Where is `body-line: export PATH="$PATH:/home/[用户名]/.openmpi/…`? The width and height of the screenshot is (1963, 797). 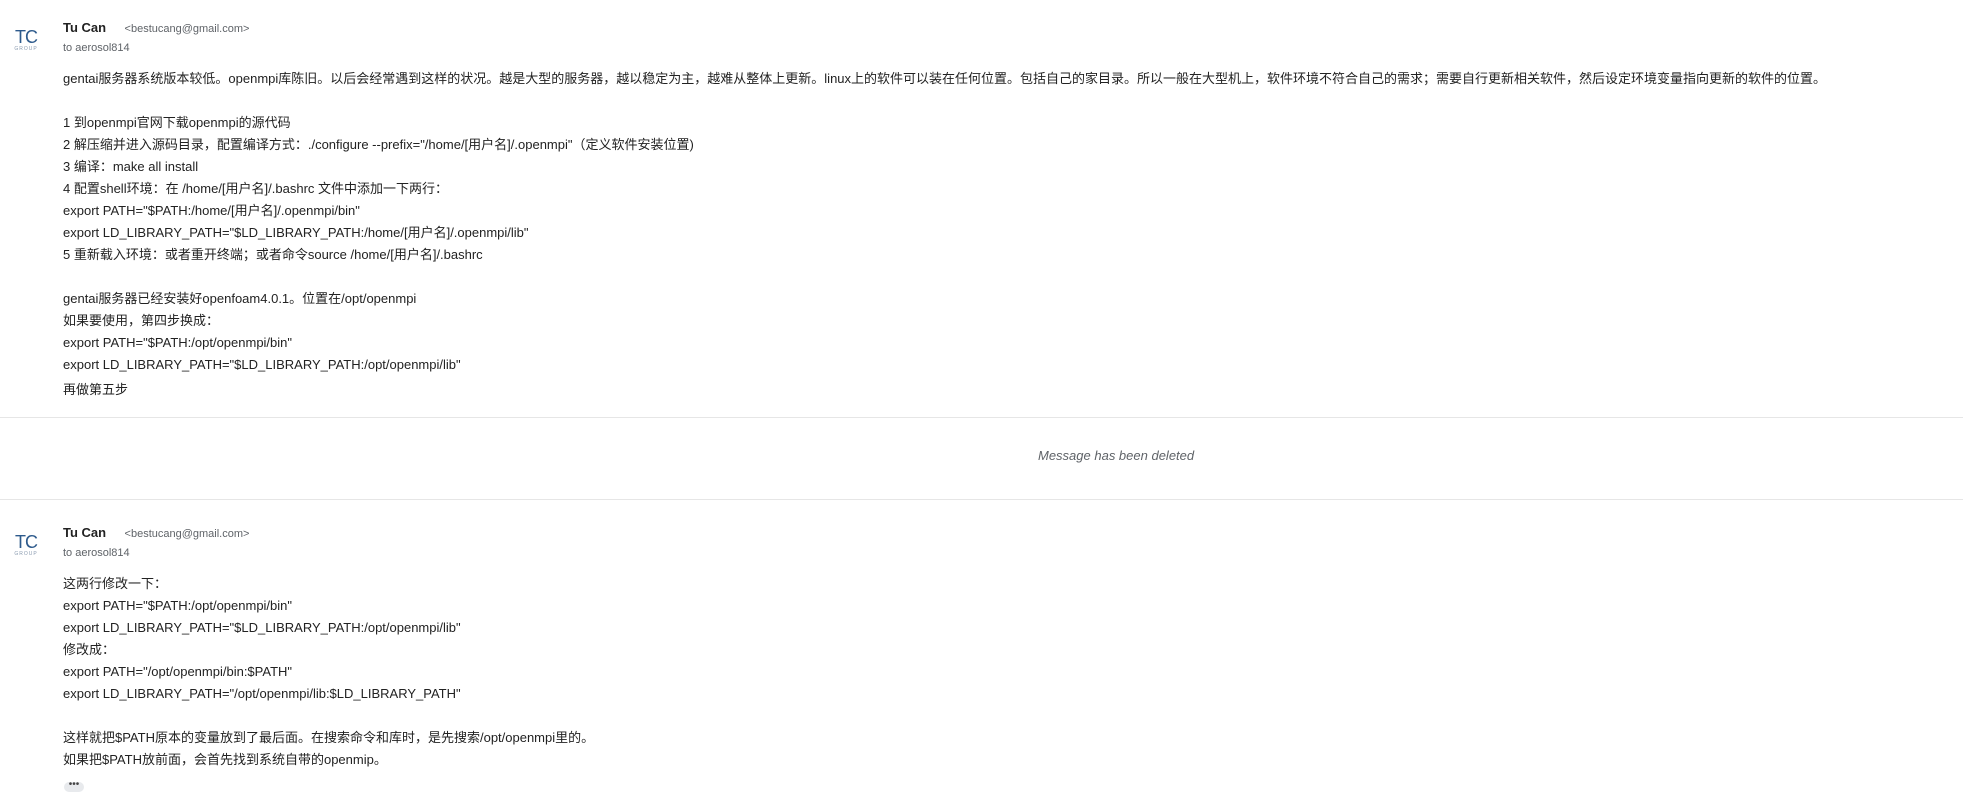
body-line: export PATH="$PATH:/home/[用户名]/.openmpi/… is located at coordinates (211, 210).